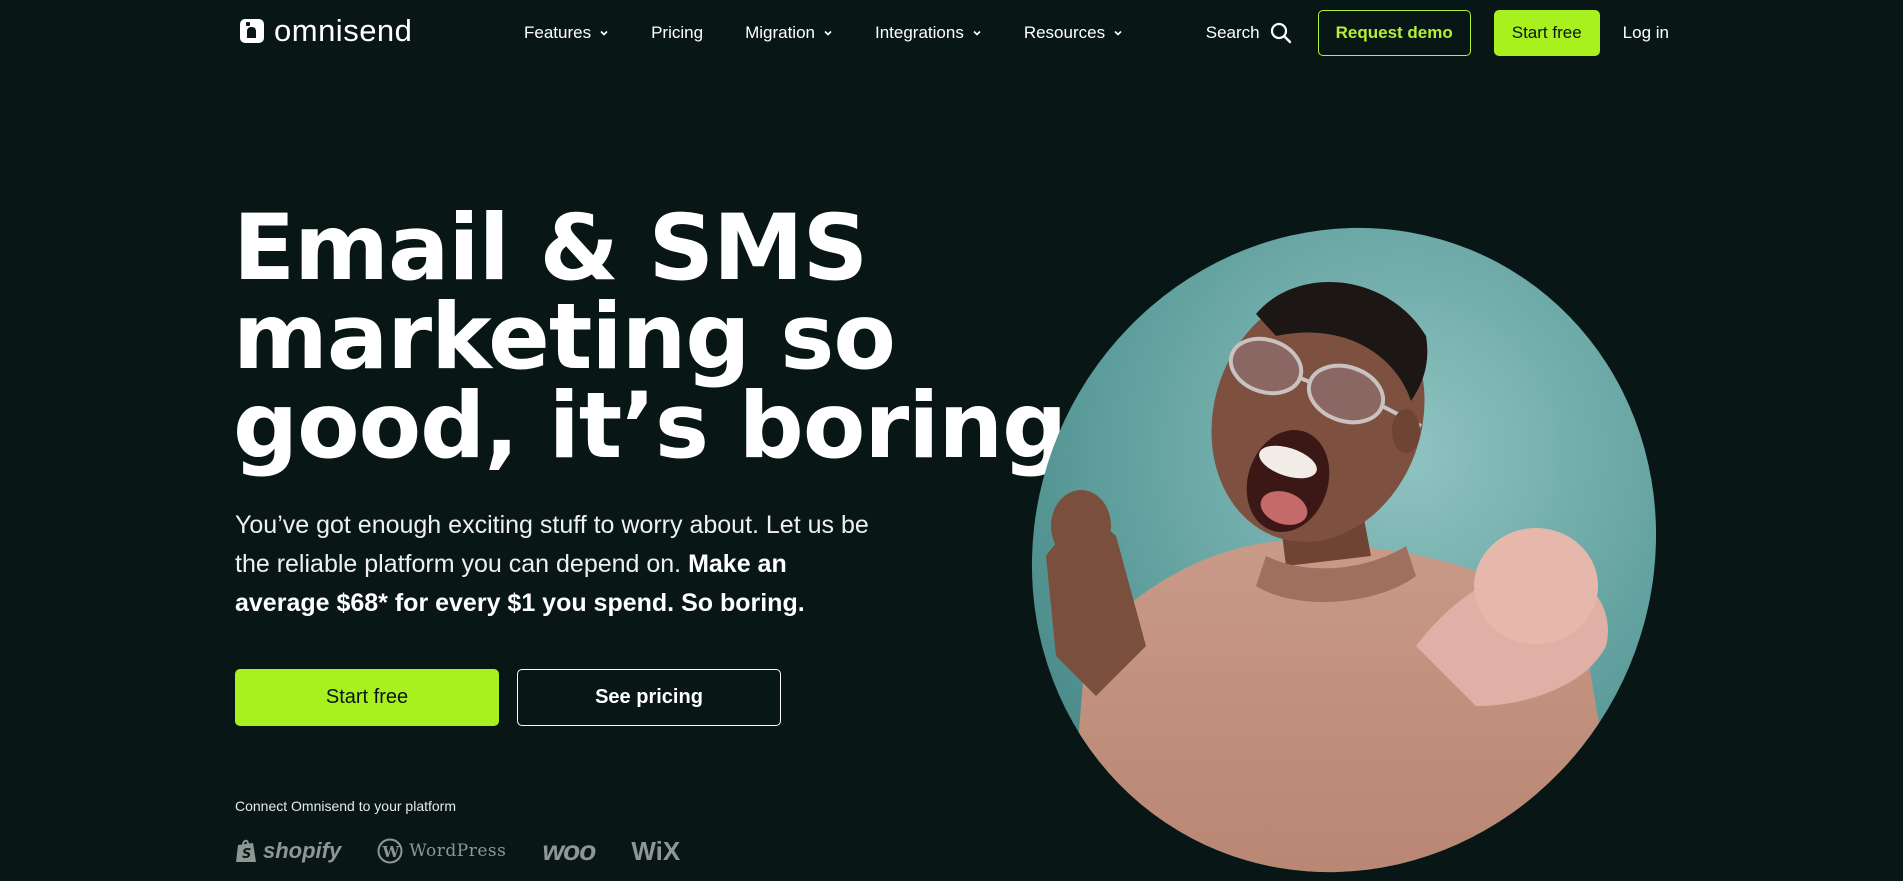  I want to click on wix-logo: WiX, so click(655, 851).